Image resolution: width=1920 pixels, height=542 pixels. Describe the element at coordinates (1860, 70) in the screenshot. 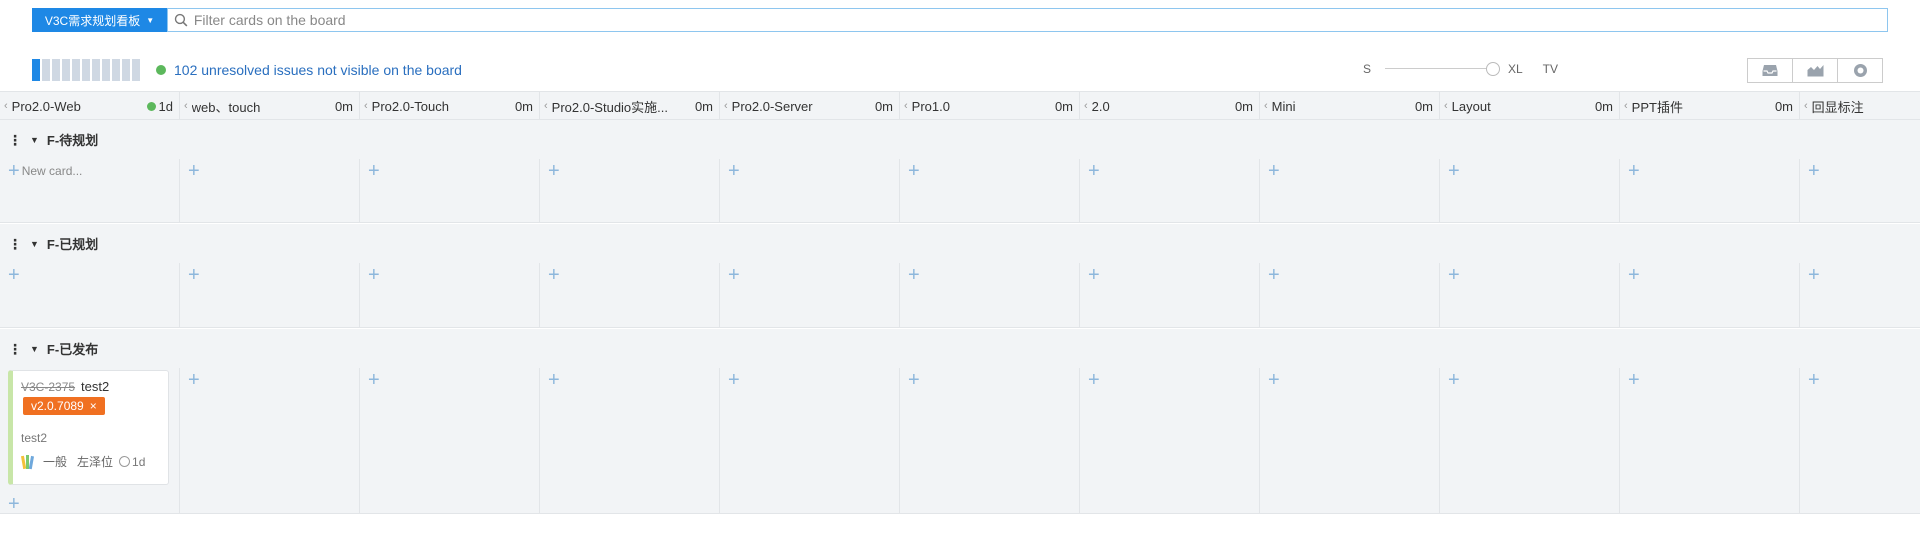

I see `settings-view-button` at that location.